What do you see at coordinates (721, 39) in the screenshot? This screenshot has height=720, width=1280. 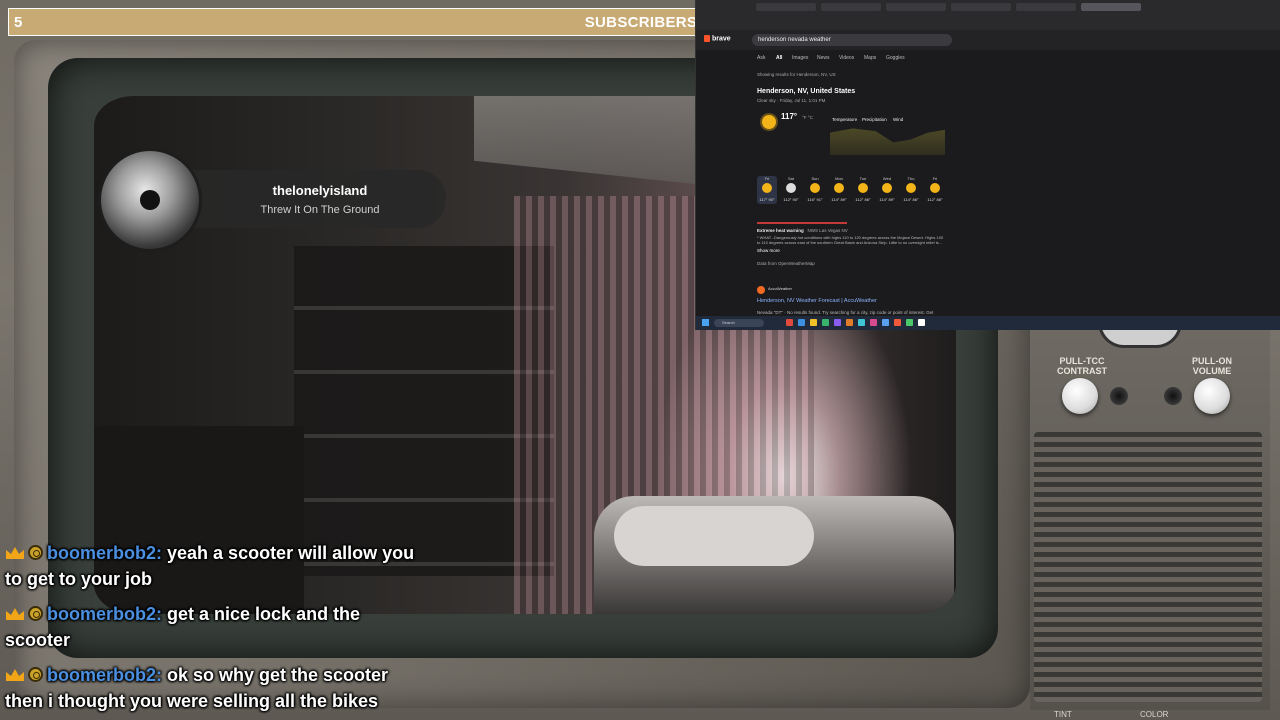 I see `brave-brand-text: brave` at bounding box center [721, 39].